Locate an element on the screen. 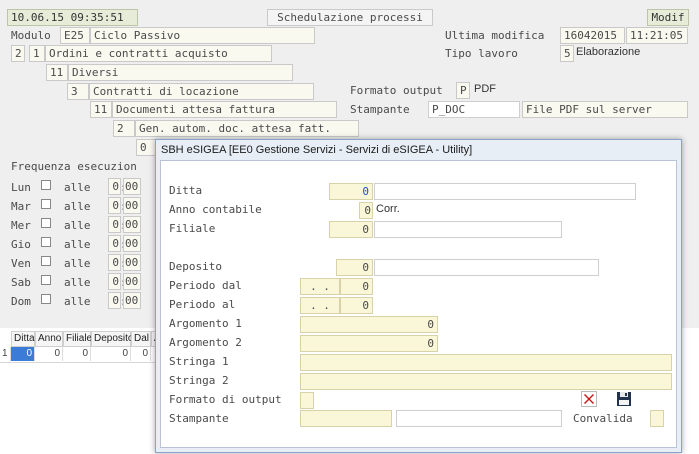  anno-contabile-desc: Corr. is located at coordinates (388, 209).